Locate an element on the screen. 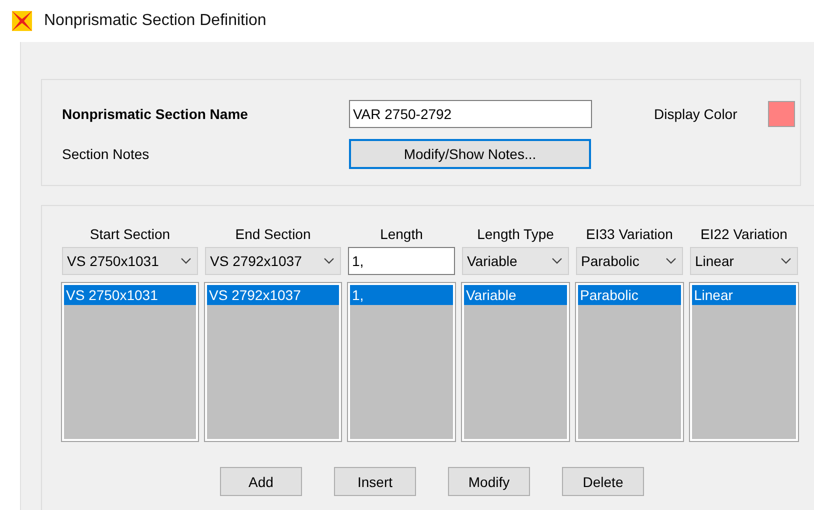  dropdown: Linear is located at coordinates (744, 261).